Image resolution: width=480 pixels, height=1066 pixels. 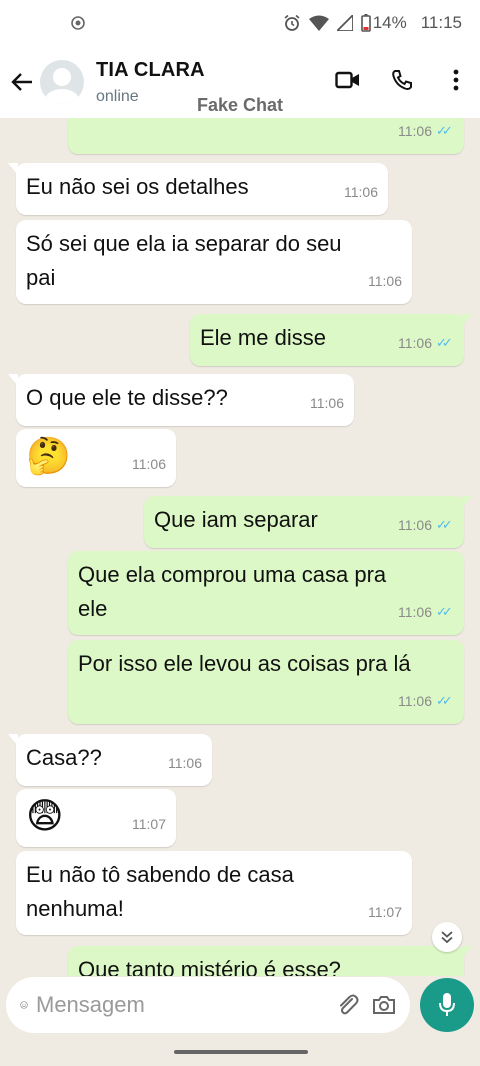 I want to click on system-nav-bar, so click(x=240, y=1051).